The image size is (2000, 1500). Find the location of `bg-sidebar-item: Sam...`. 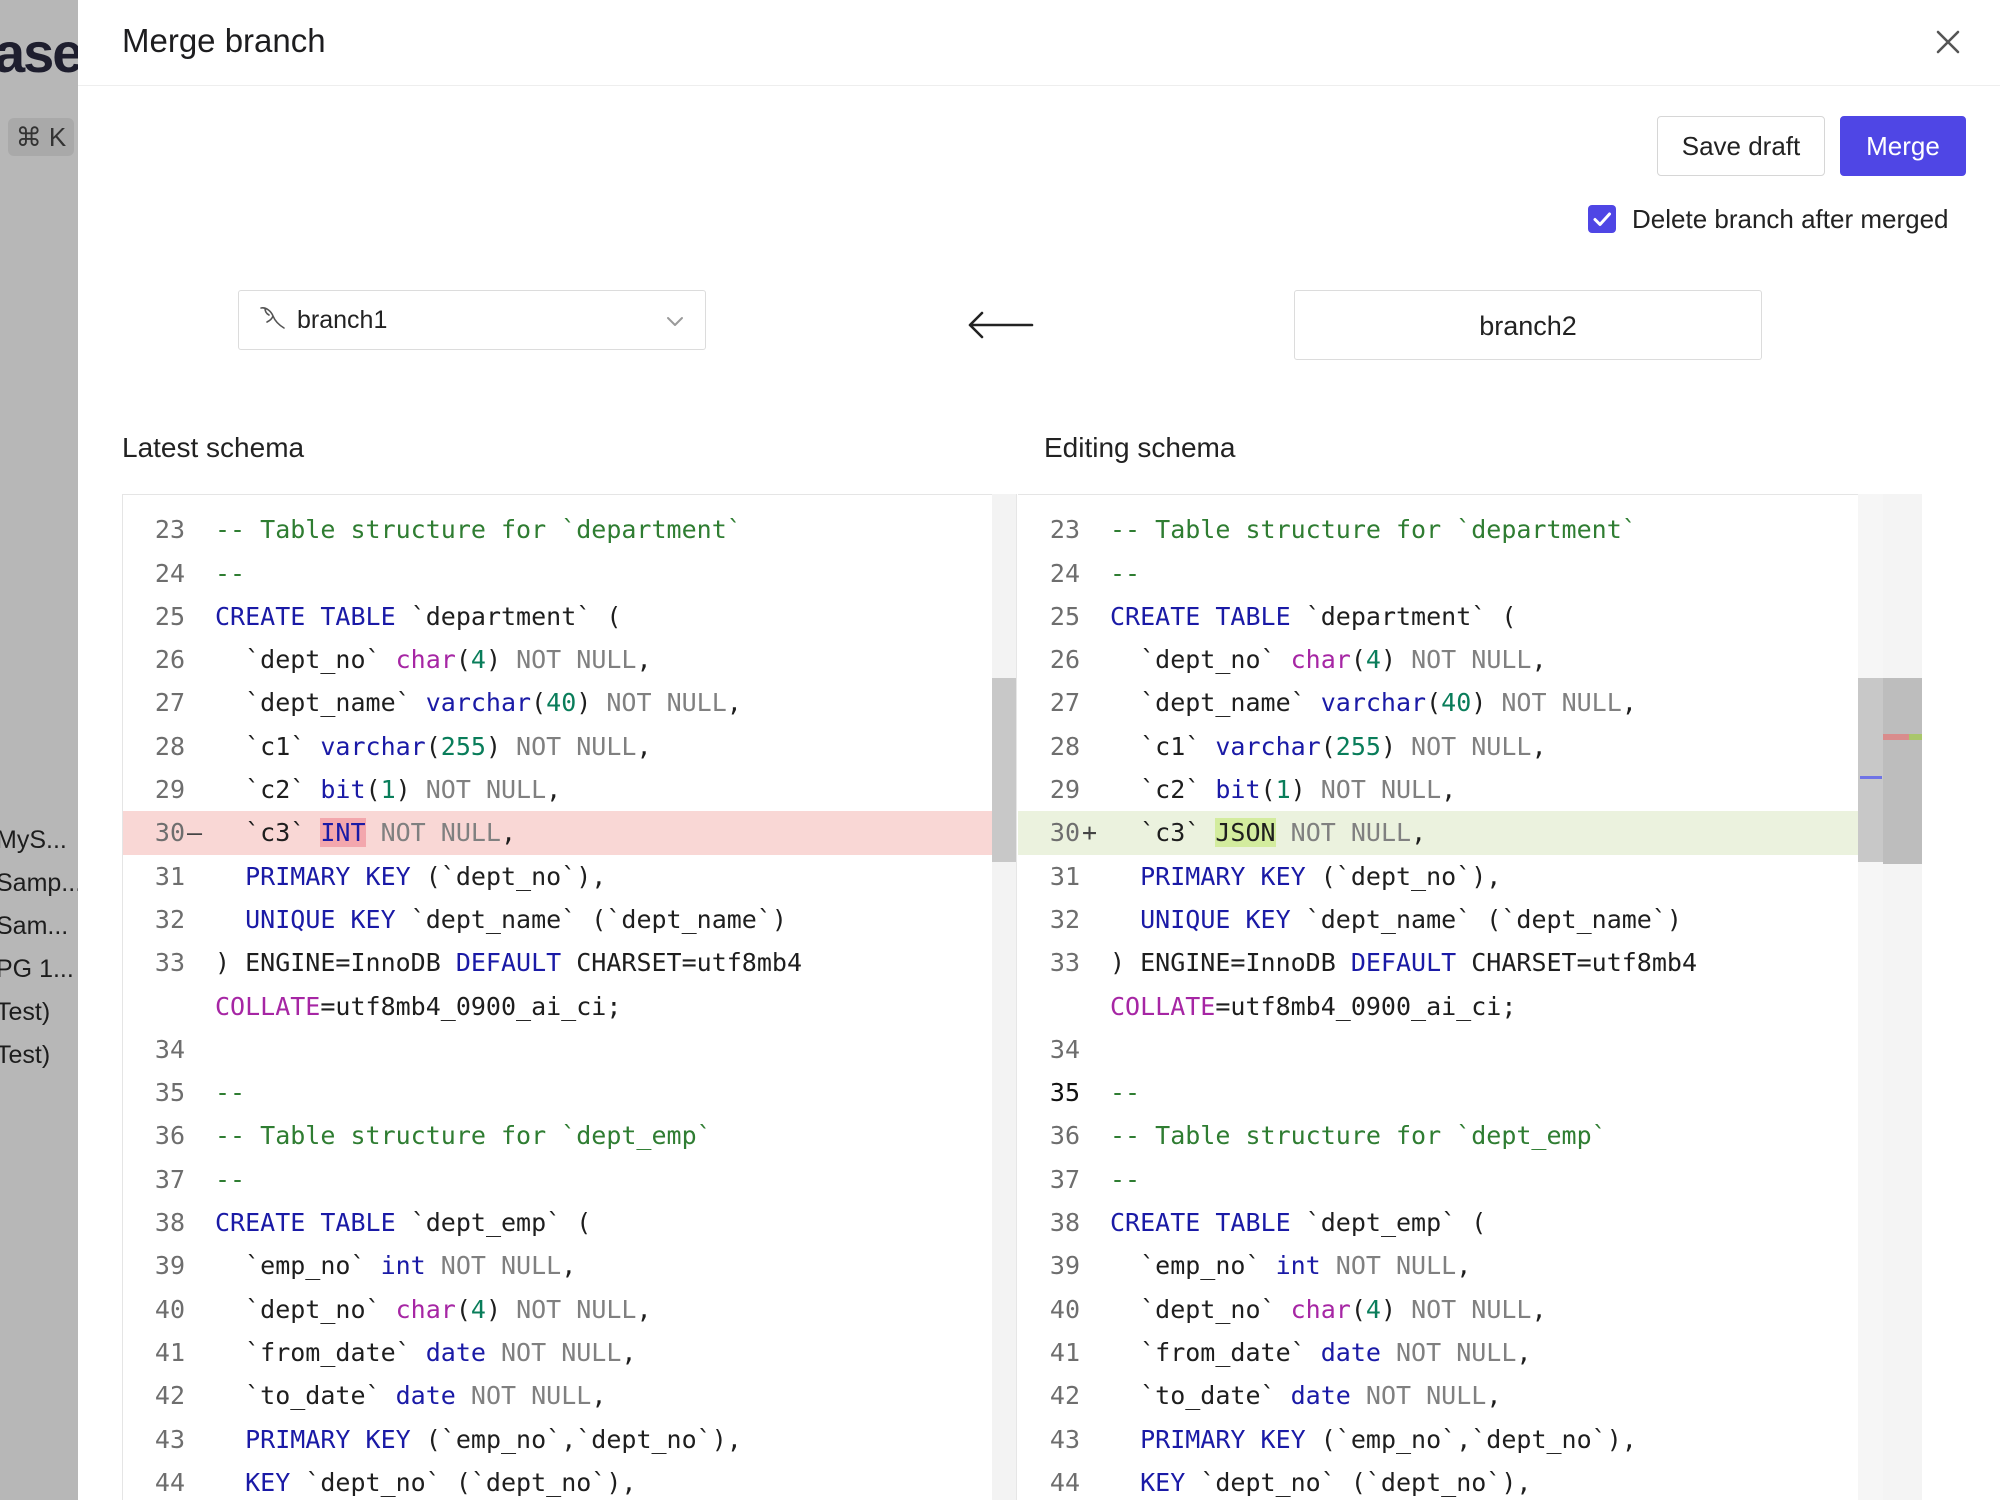

bg-sidebar-item: Sam... is located at coordinates (34, 926).